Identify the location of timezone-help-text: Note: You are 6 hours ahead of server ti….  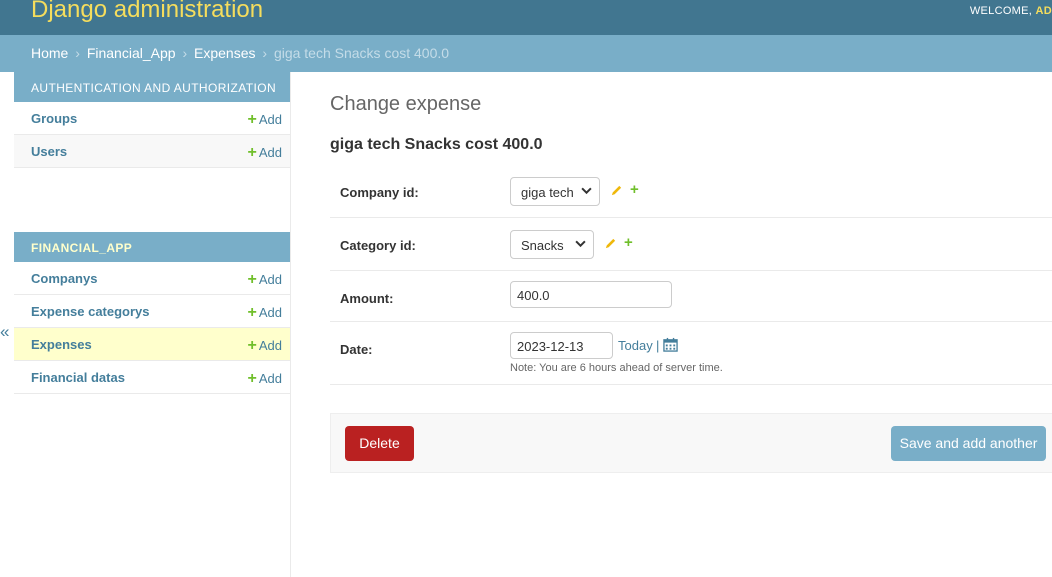
(616, 368).